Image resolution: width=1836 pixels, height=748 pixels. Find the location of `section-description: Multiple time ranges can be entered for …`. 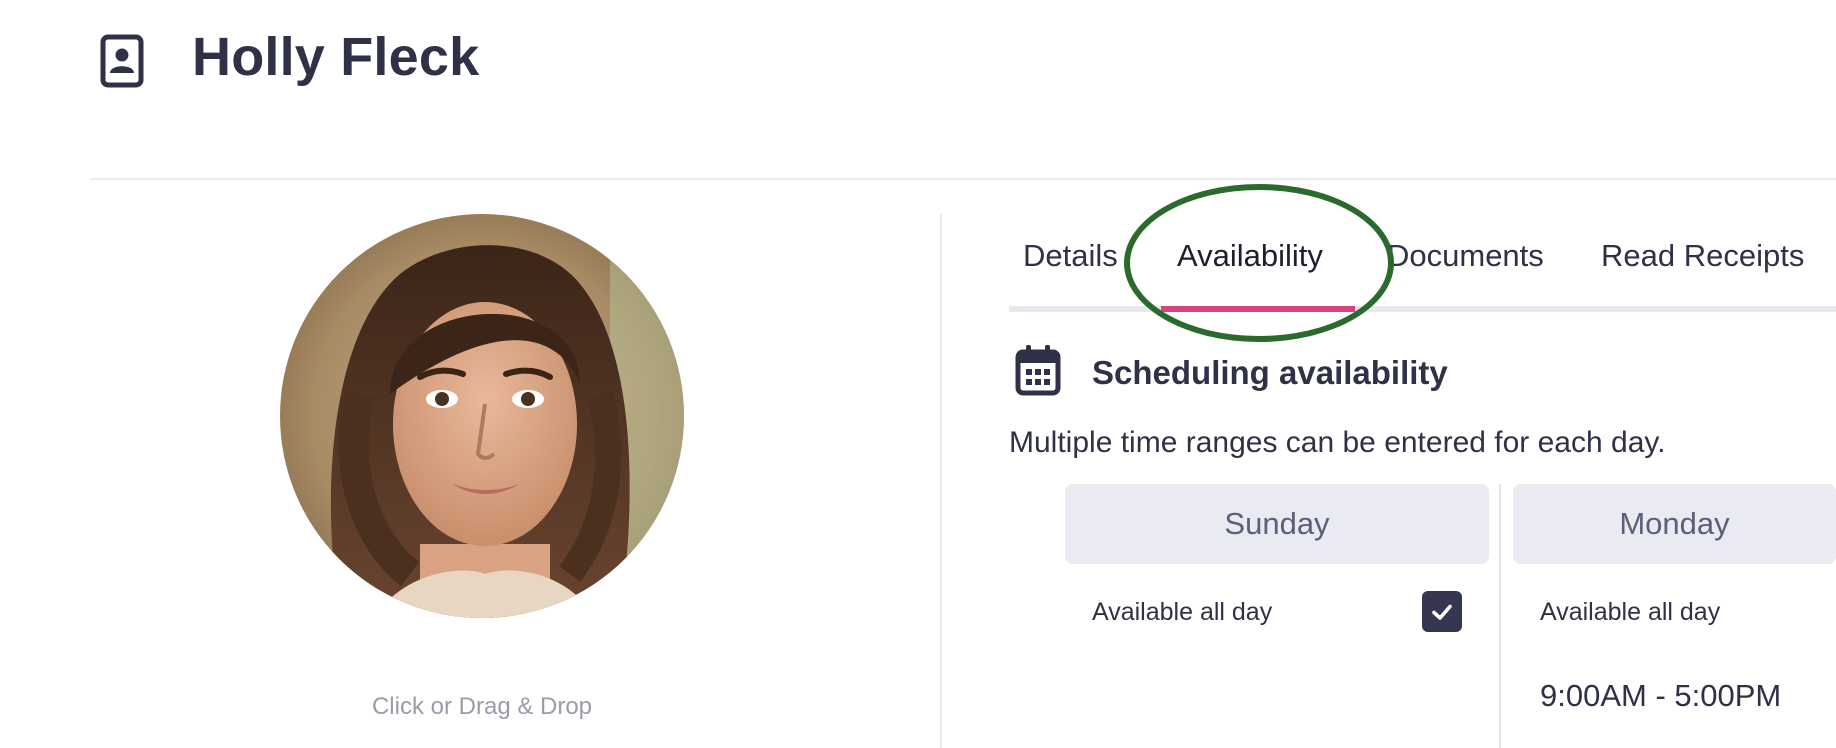

section-description: Multiple time ranges can be entered for … is located at coordinates (1337, 442).